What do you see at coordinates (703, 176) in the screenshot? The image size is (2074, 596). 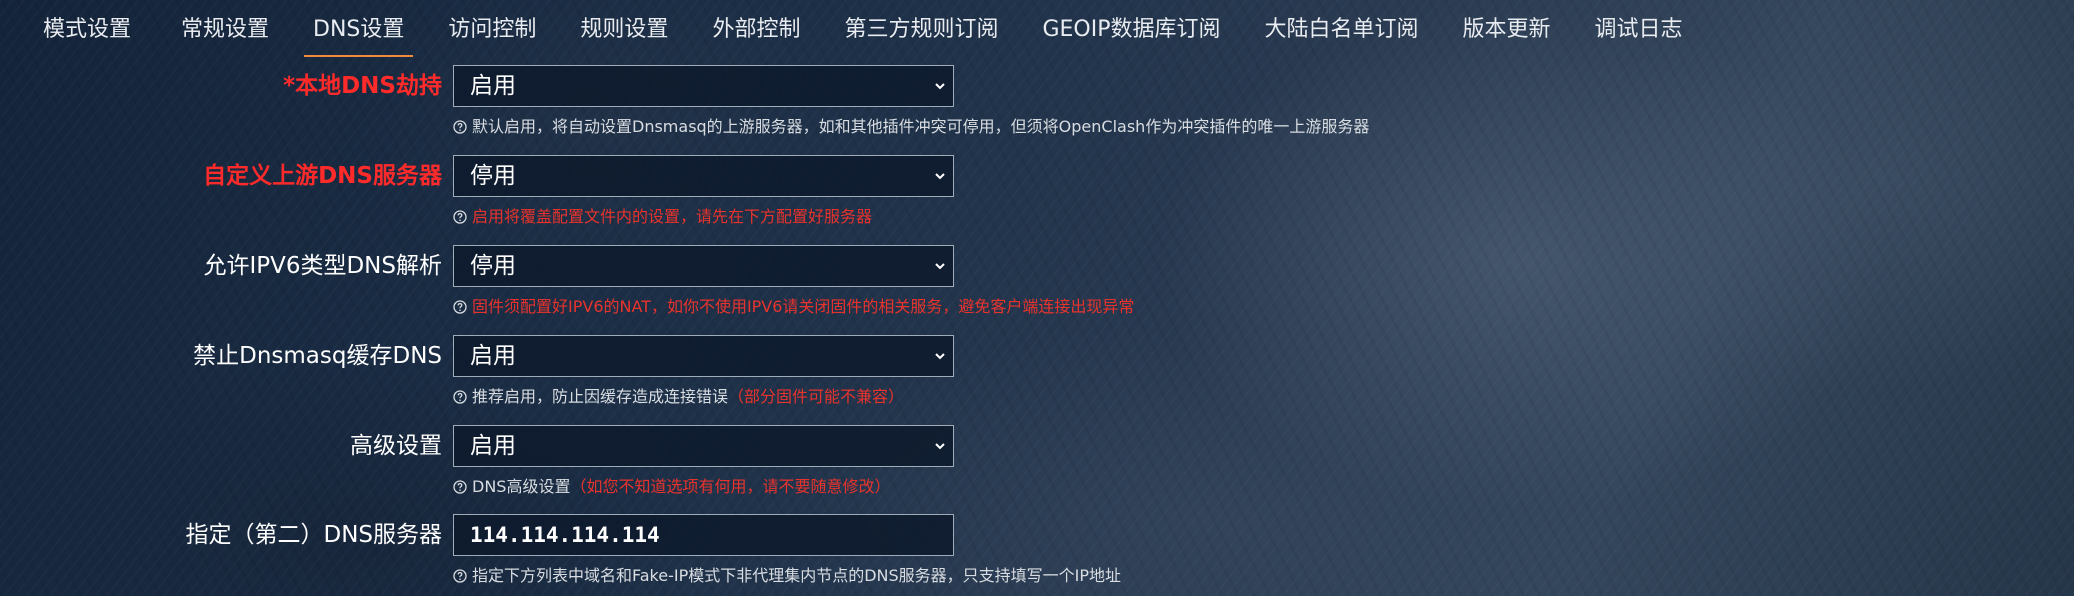 I see `custom-upstream-dns-select: 停用` at bounding box center [703, 176].